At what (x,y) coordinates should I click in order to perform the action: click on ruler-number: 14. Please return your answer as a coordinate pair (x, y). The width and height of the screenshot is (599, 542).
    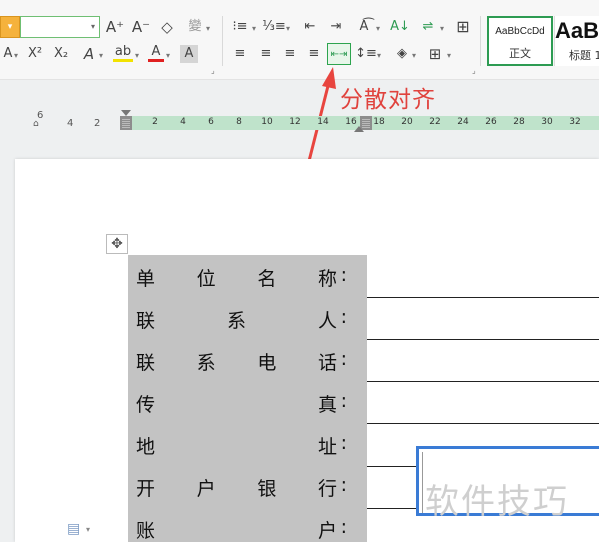
    Looking at the image, I should click on (323, 122).